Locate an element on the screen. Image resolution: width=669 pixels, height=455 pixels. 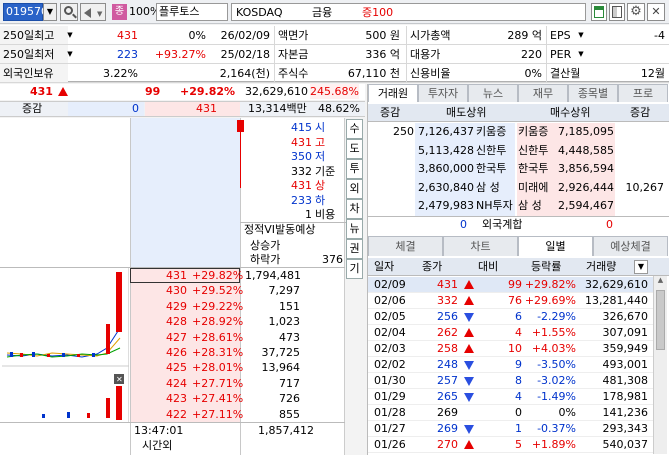
daily-volume: 141,236 is located at coordinates (625, 412).